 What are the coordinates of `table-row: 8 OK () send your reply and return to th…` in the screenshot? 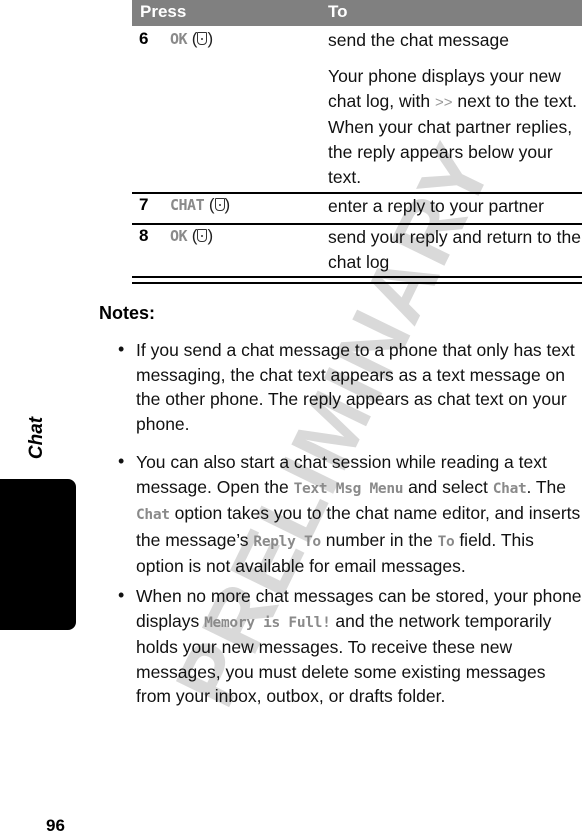 It's located at (357, 250).